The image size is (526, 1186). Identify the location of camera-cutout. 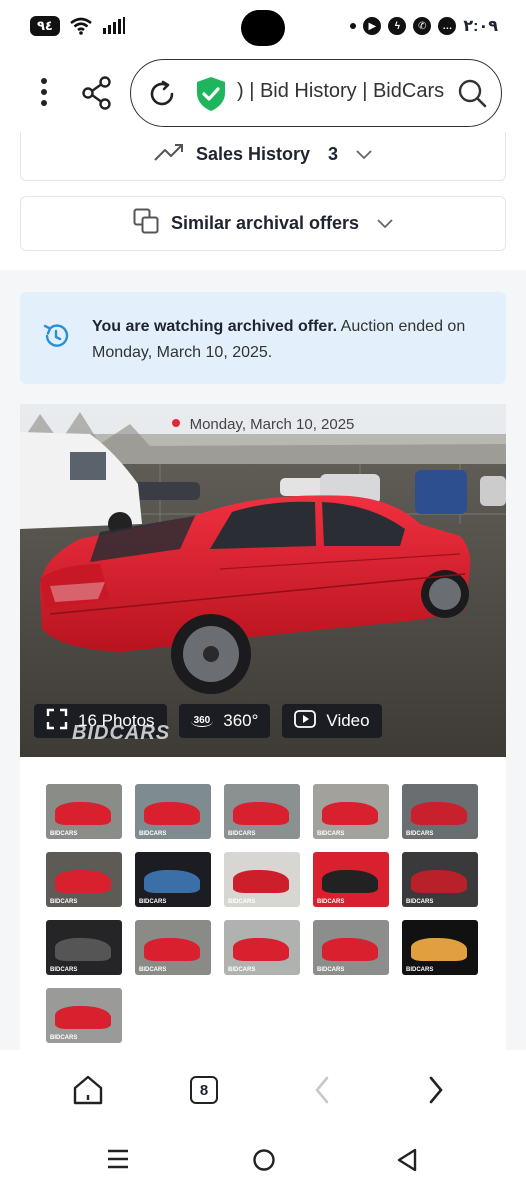
(263, 28).